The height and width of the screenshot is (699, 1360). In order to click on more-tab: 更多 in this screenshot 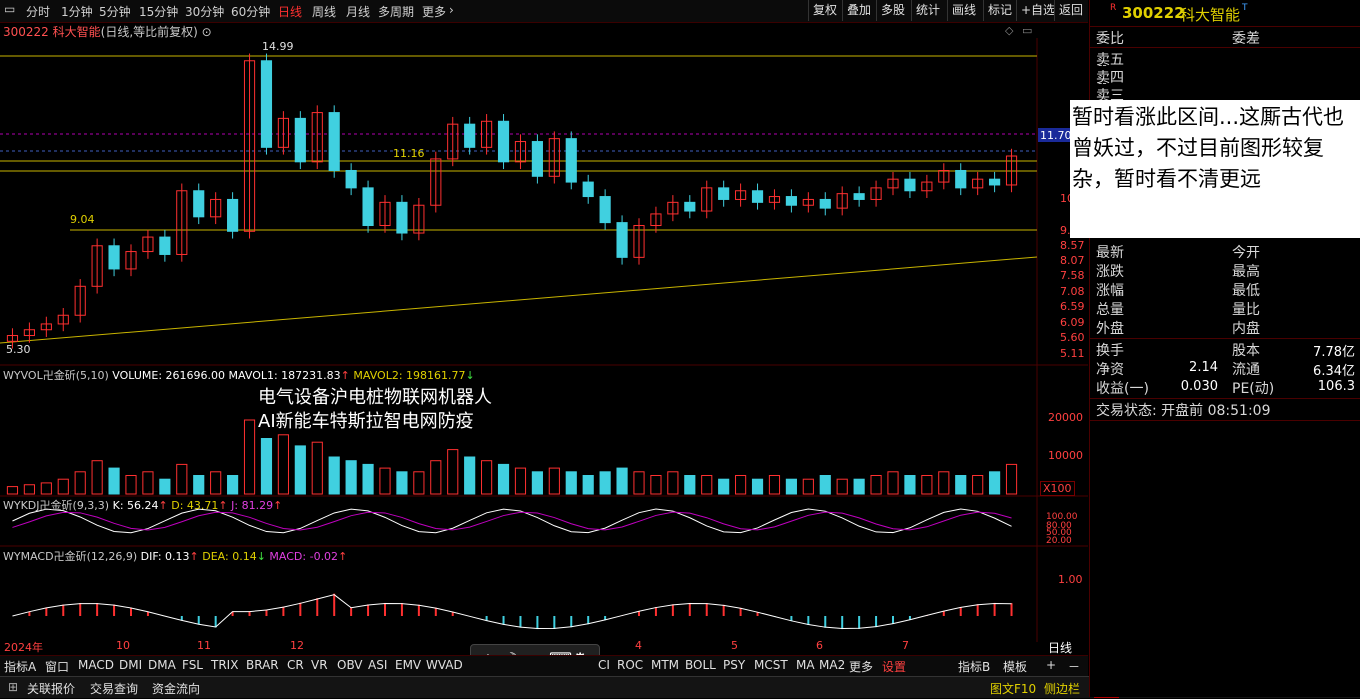, I will do `click(861, 666)`.